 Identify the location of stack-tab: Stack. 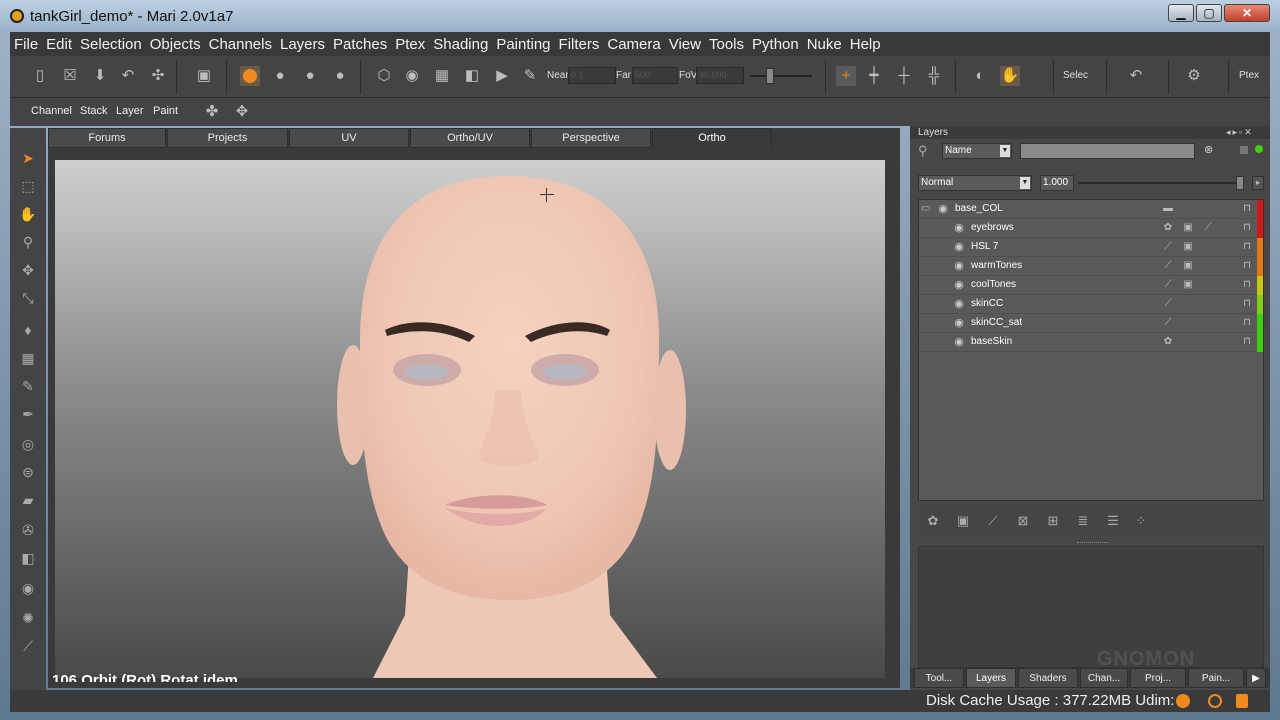
(94, 111).